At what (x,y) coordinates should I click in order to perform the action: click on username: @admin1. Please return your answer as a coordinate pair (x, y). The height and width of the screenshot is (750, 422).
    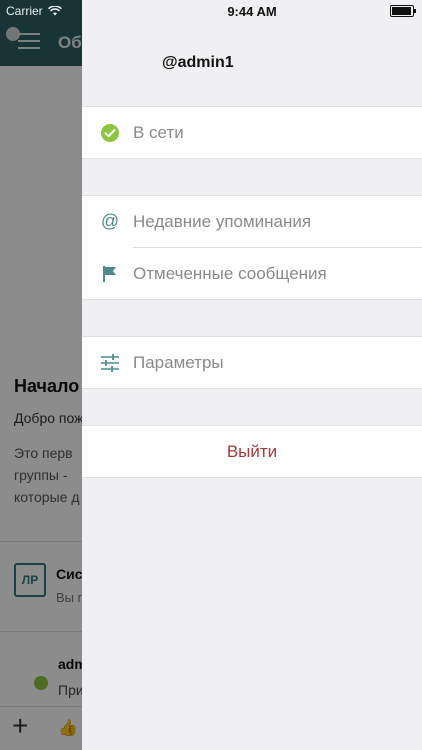
    Looking at the image, I should click on (198, 62).